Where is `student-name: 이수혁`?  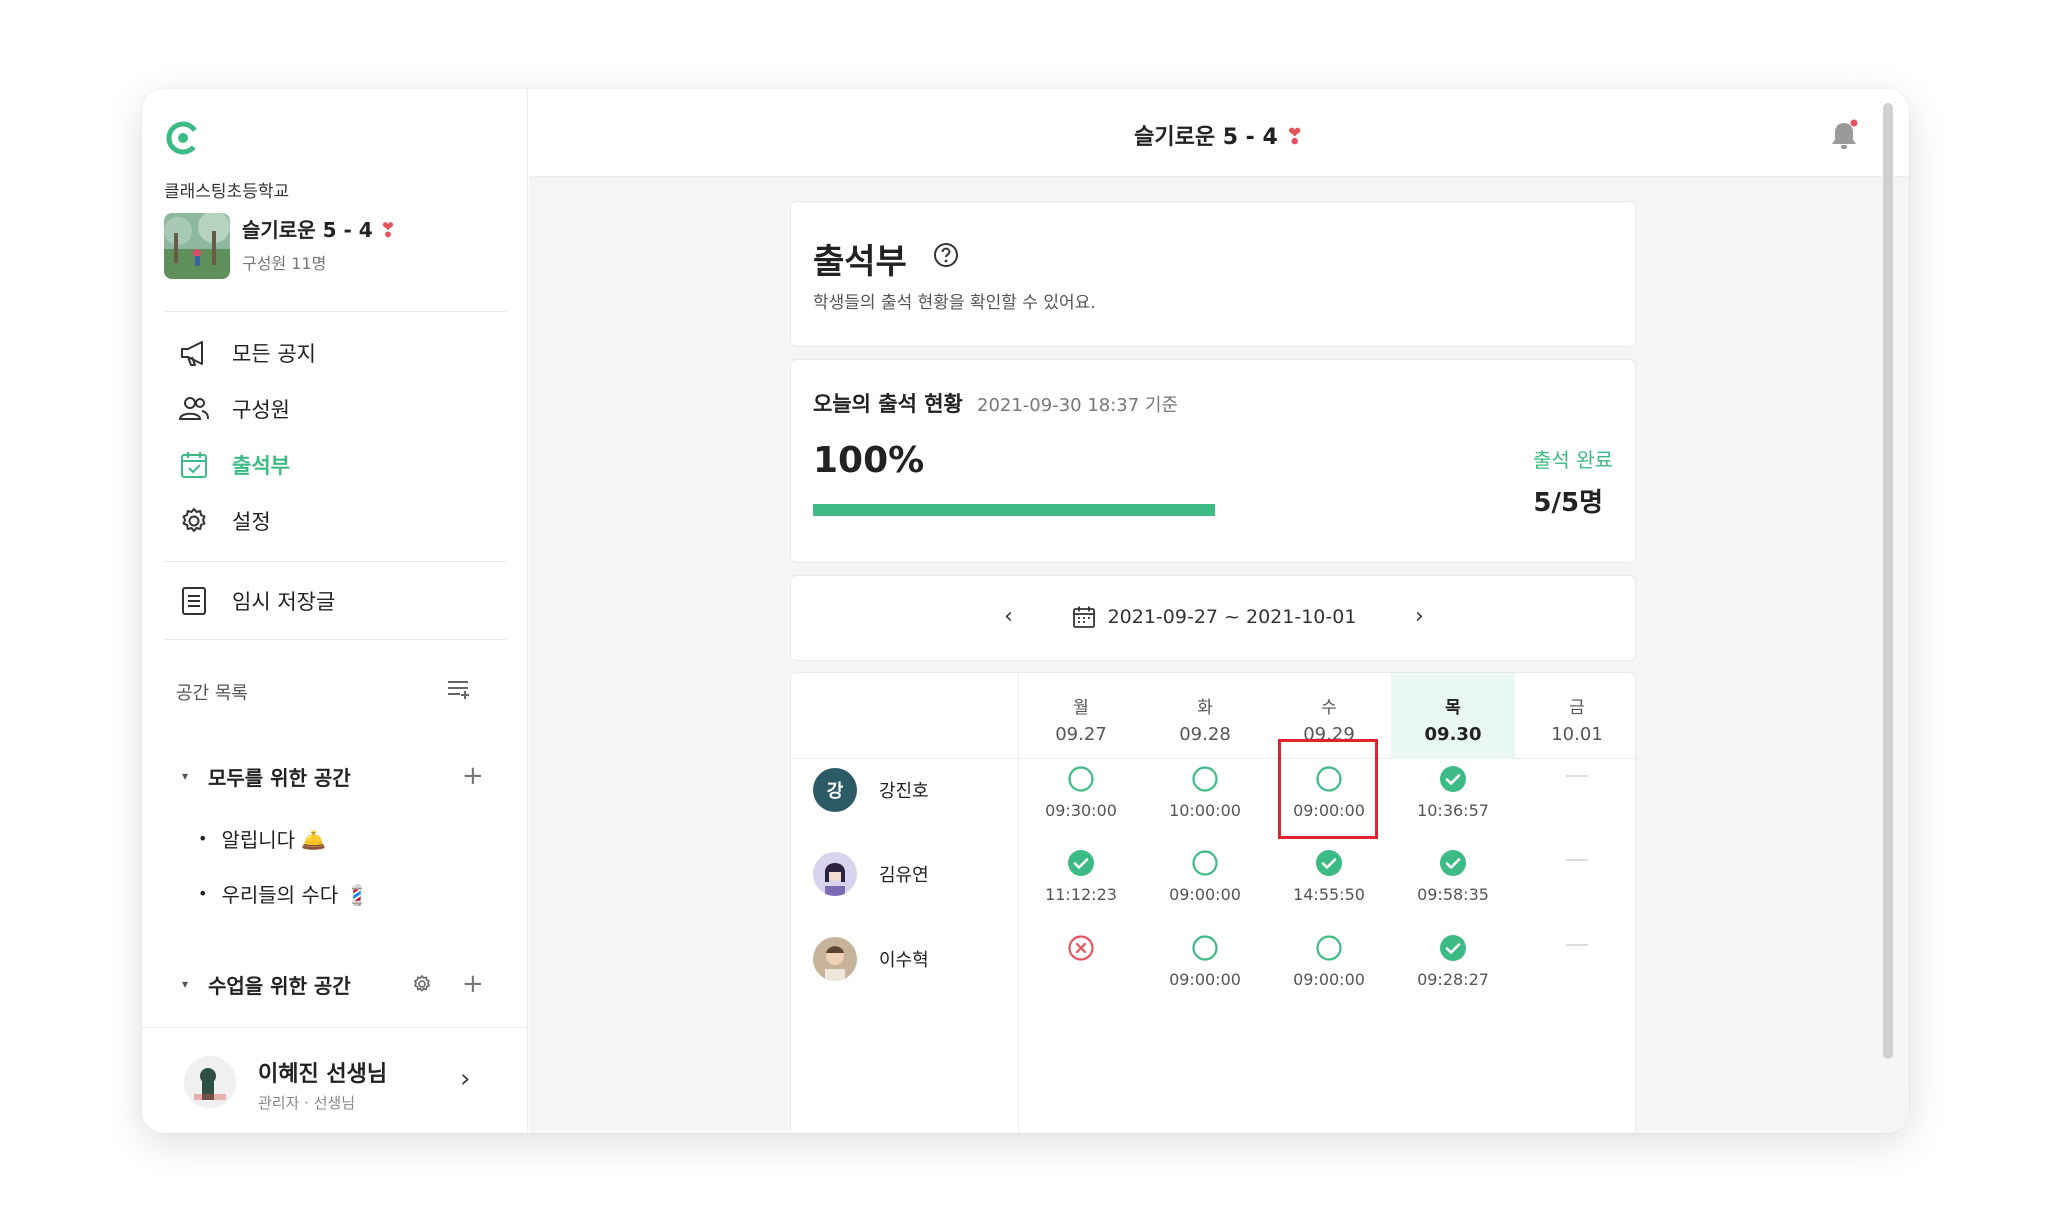 student-name: 이수혁 is located at coordinates (904, 960).